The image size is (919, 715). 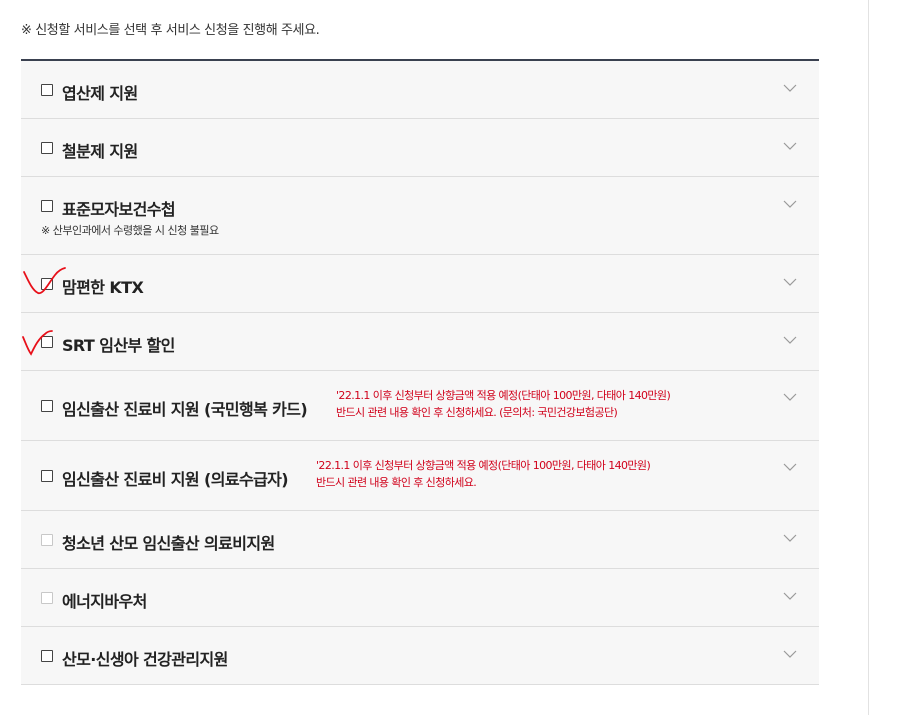 I want to click on service-label: 철분제 지원, so click(x=100, y=151).